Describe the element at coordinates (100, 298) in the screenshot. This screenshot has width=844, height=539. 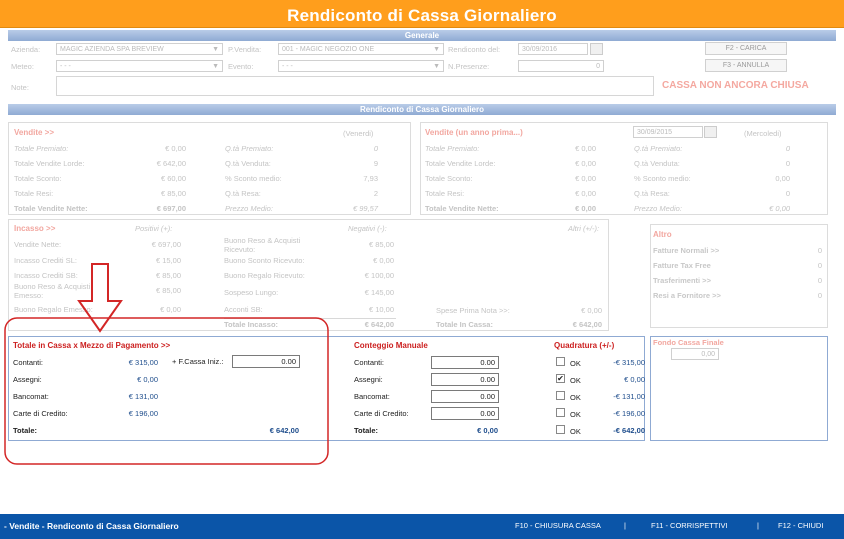
I see `annotation-arrow` at that location.